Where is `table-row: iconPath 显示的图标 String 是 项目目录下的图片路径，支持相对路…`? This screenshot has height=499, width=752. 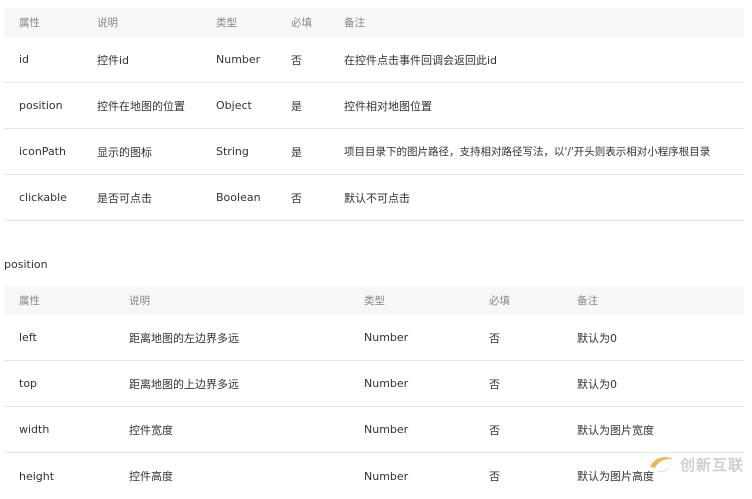 table-row: iconPath 显示的图标 String 是 项目目录下的图片路径，支持相对路… is located at coordinates (374, 152).